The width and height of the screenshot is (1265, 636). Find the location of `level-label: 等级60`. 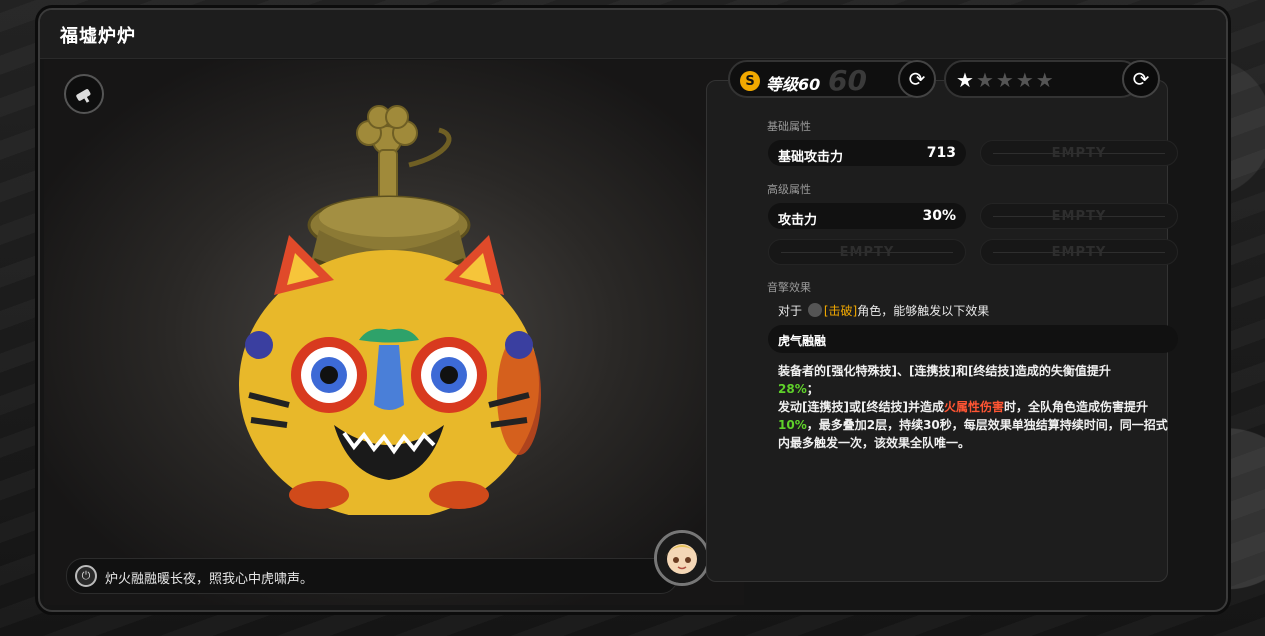

level-label: 等级60 is located at coordinates (793, 84).